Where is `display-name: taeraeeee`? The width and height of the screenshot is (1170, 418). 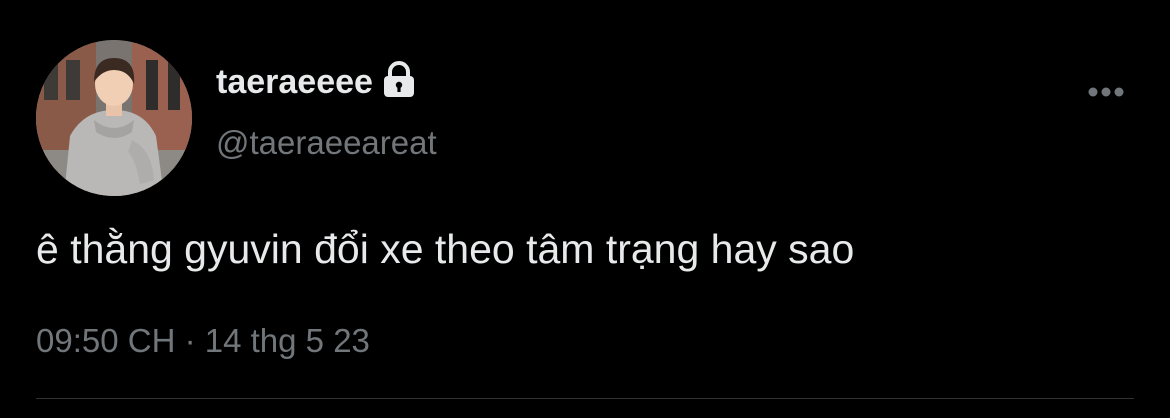
display-name: taeraeeee is located at coordinates (294, 82).